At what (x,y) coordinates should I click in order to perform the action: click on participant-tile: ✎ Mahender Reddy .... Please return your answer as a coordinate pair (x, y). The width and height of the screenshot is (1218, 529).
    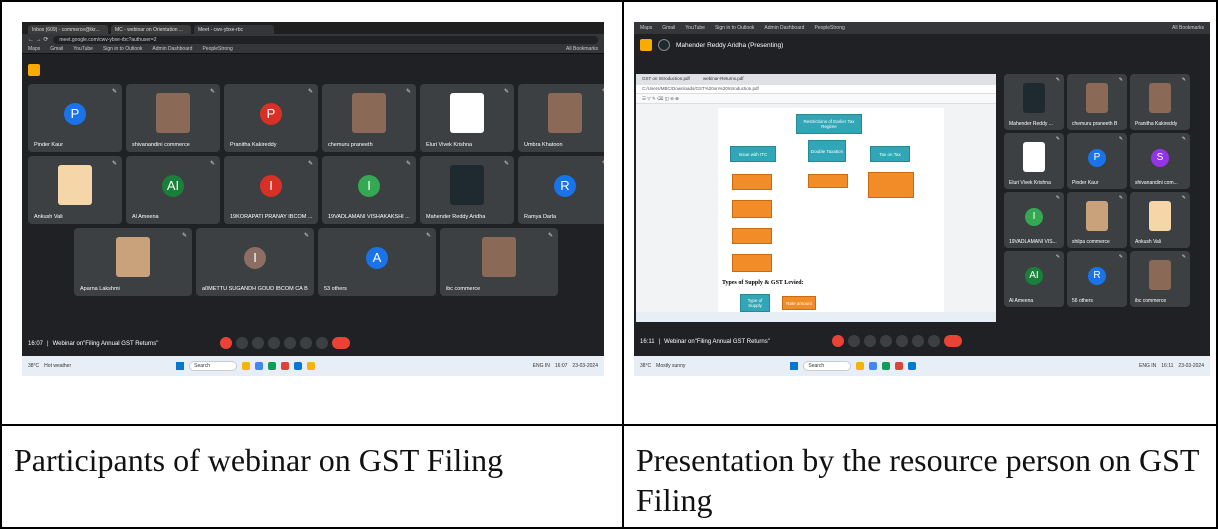
    Looking at the image, I should click on (1034, 102).